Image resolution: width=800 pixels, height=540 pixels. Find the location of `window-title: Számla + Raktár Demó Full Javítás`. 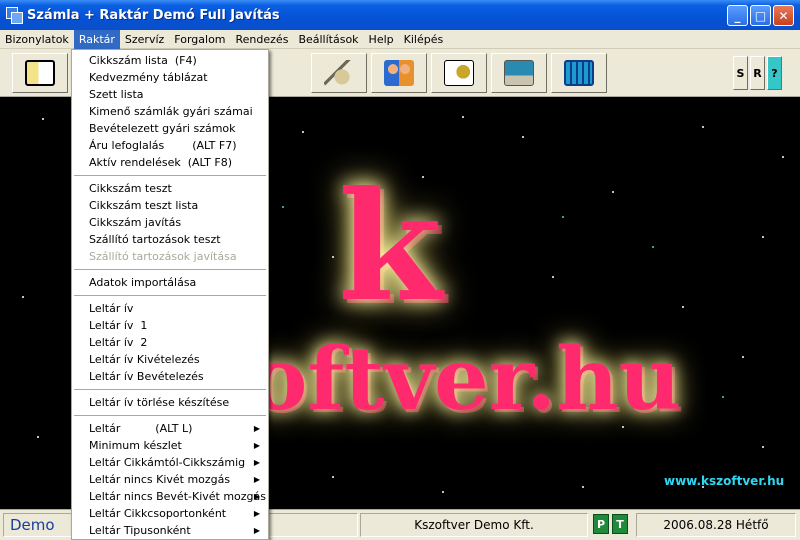

window-title: Számla + Raktár Demó Full Javítás is located at coordinates (153, 15).